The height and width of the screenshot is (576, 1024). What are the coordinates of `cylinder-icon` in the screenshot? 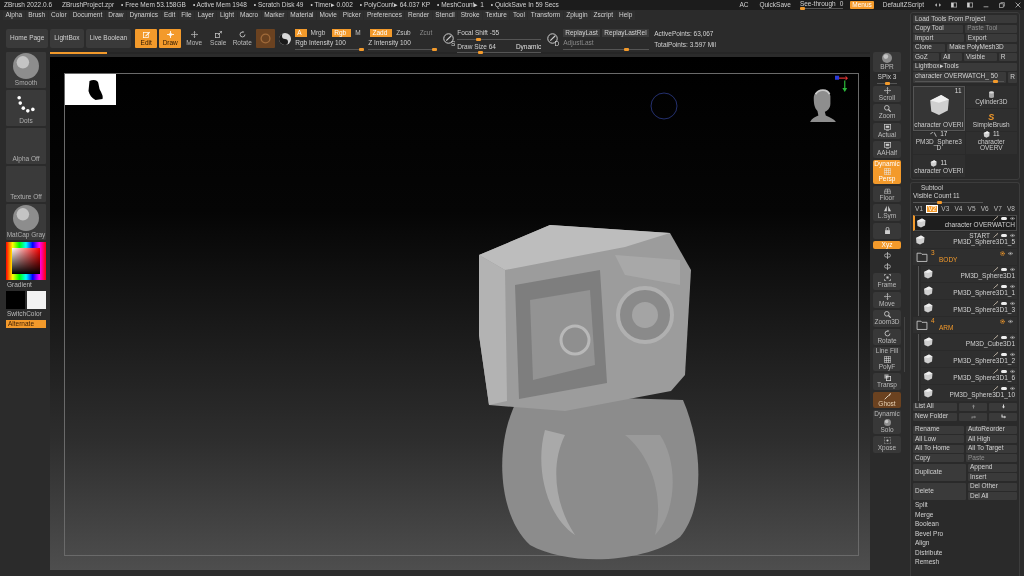 It's located at (991, 94).